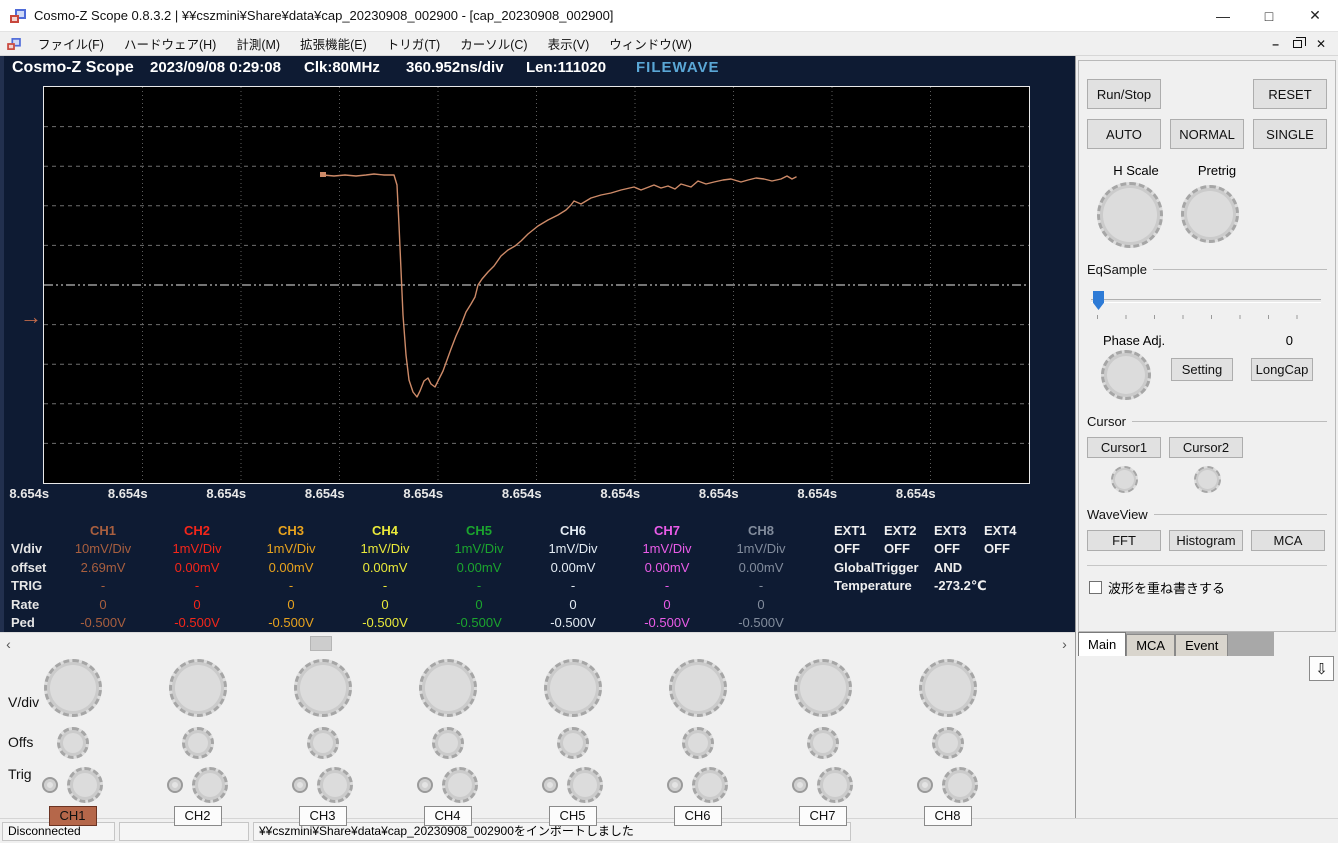 The image size is (1338, 843). Describe the element at coordinates (947, 816) in the screenshot. I see `channel-select-button: CH8` at that location.